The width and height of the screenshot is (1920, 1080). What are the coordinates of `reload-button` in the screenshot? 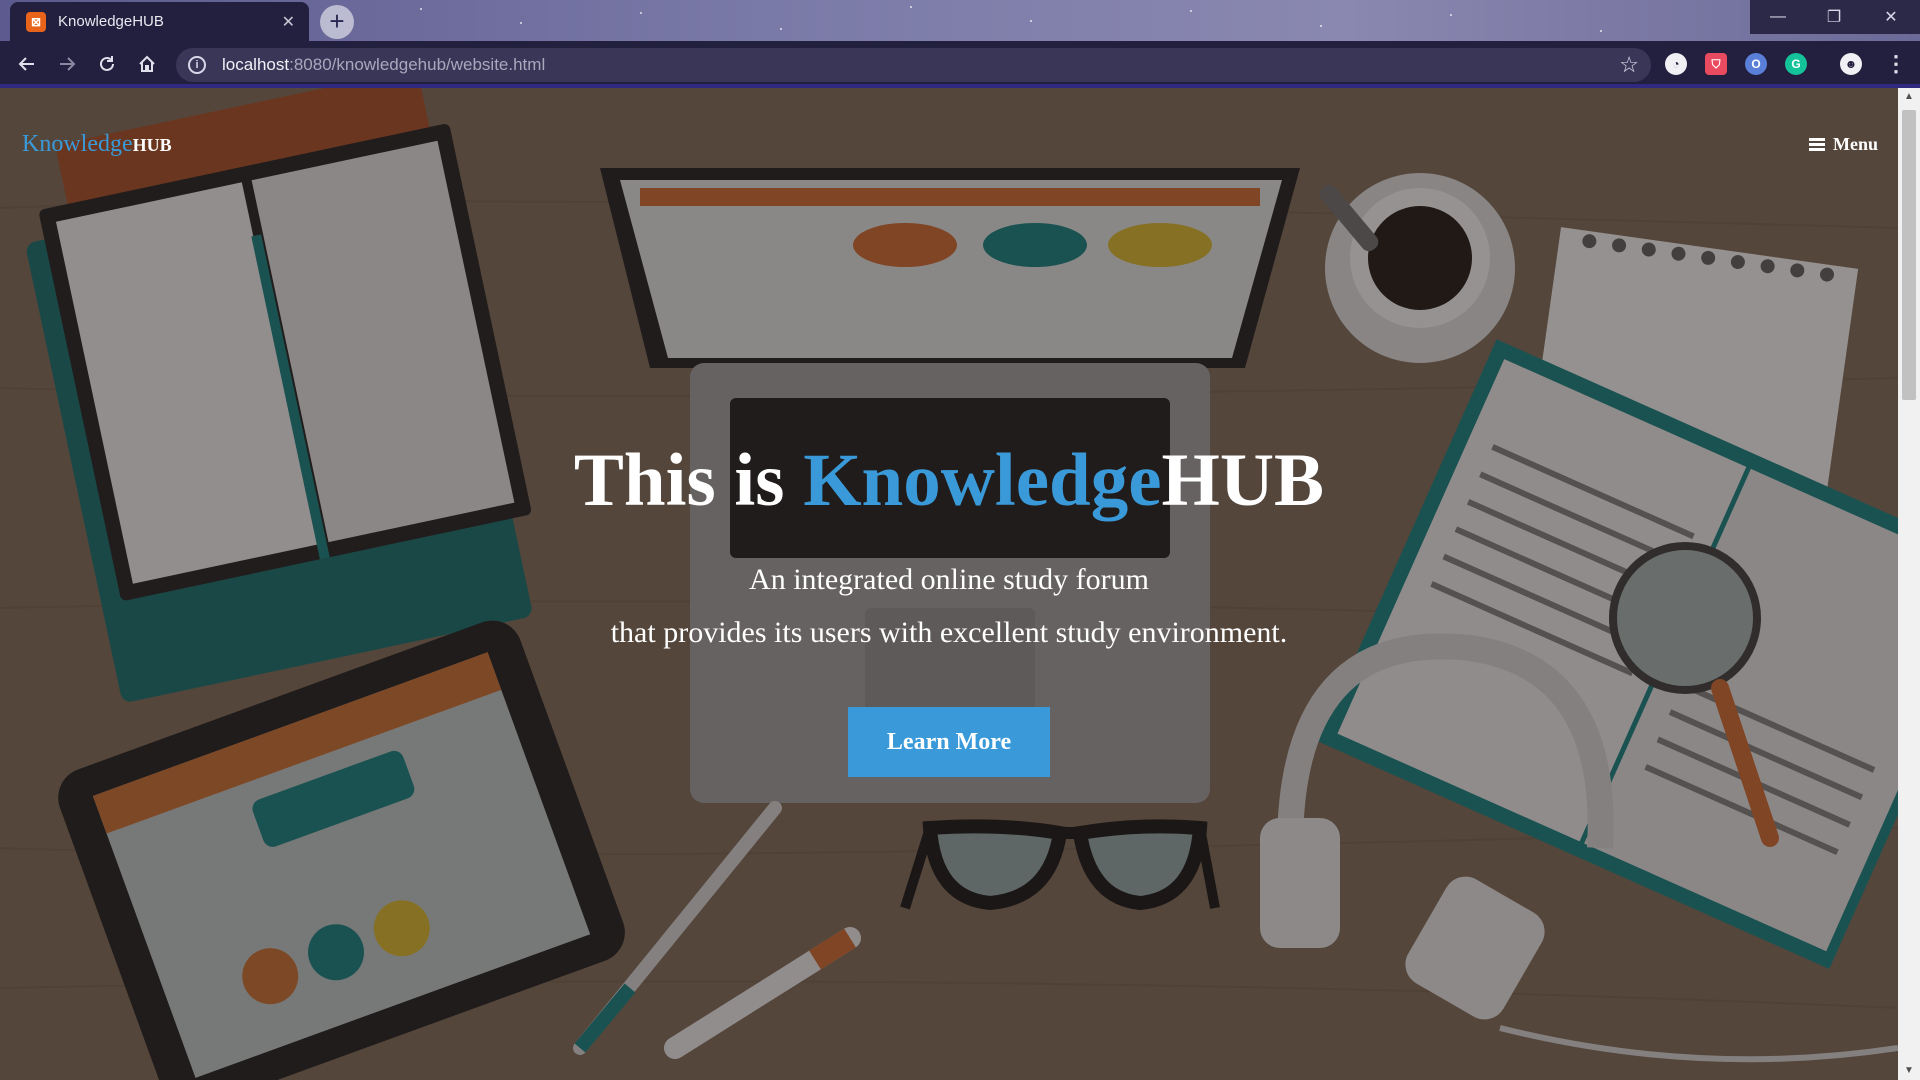 It's located at (107, 64).